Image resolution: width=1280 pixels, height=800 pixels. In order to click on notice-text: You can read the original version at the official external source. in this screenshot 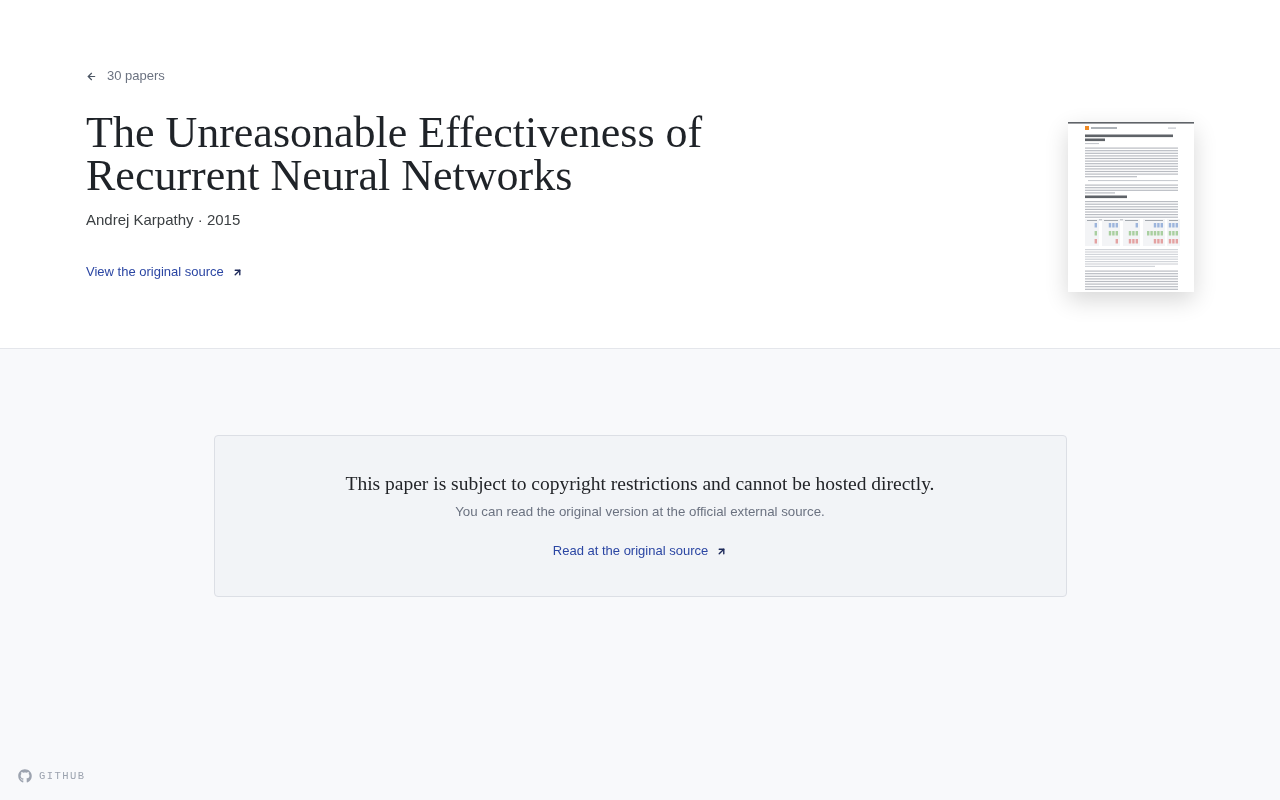, I will do `click(640, 512)`.